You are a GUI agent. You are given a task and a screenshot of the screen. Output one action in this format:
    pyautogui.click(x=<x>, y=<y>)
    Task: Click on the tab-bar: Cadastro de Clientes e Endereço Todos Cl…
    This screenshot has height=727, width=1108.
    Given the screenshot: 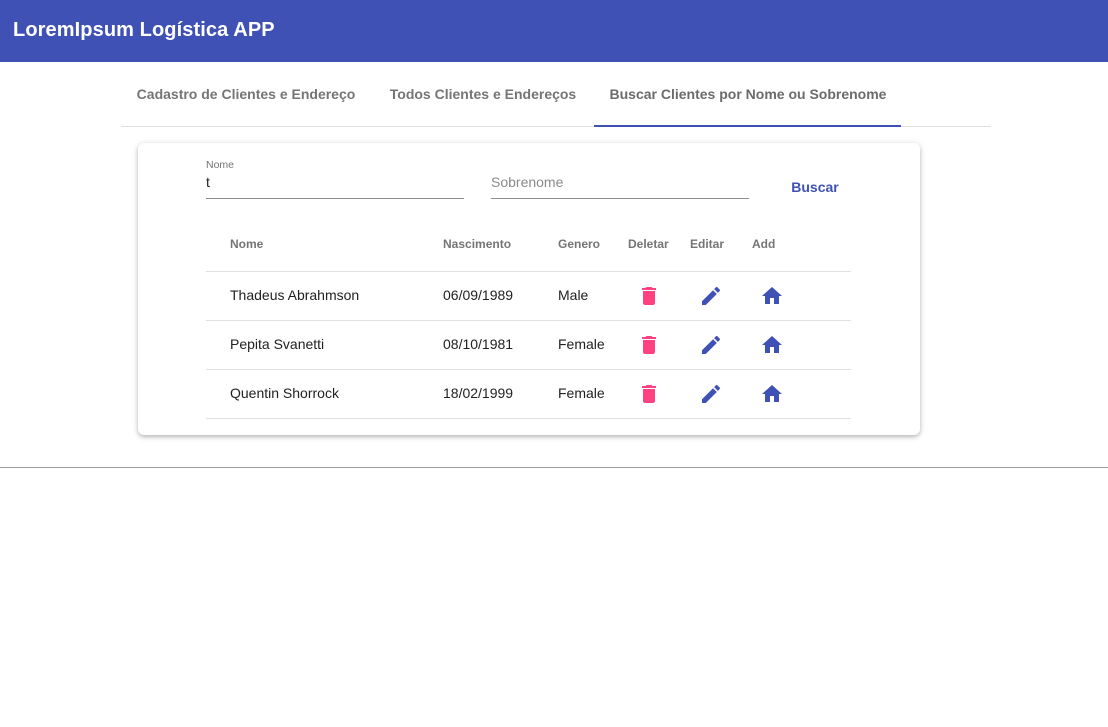 What is the action you would take?
    pyautogui.click(x=556, y=94)
    